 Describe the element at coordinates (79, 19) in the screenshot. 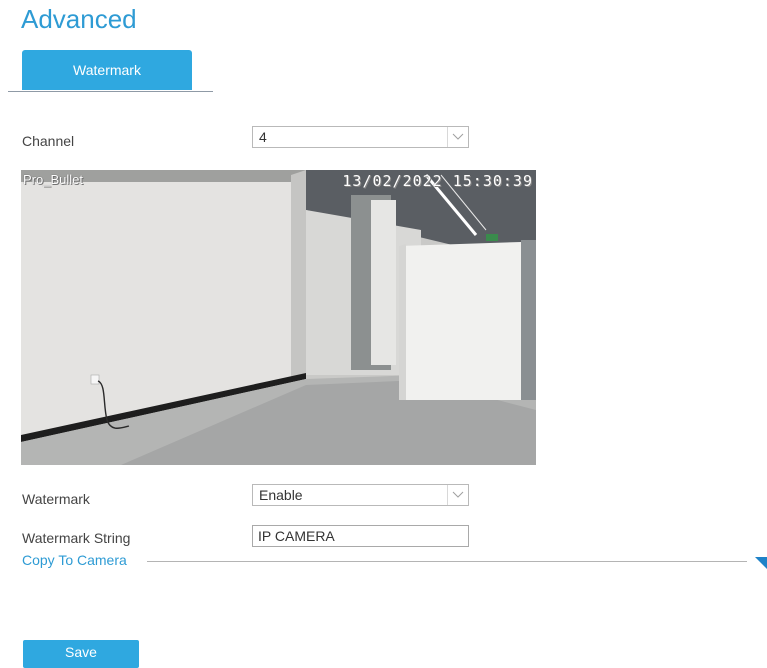

I see `page-title: Advanced` at that location.